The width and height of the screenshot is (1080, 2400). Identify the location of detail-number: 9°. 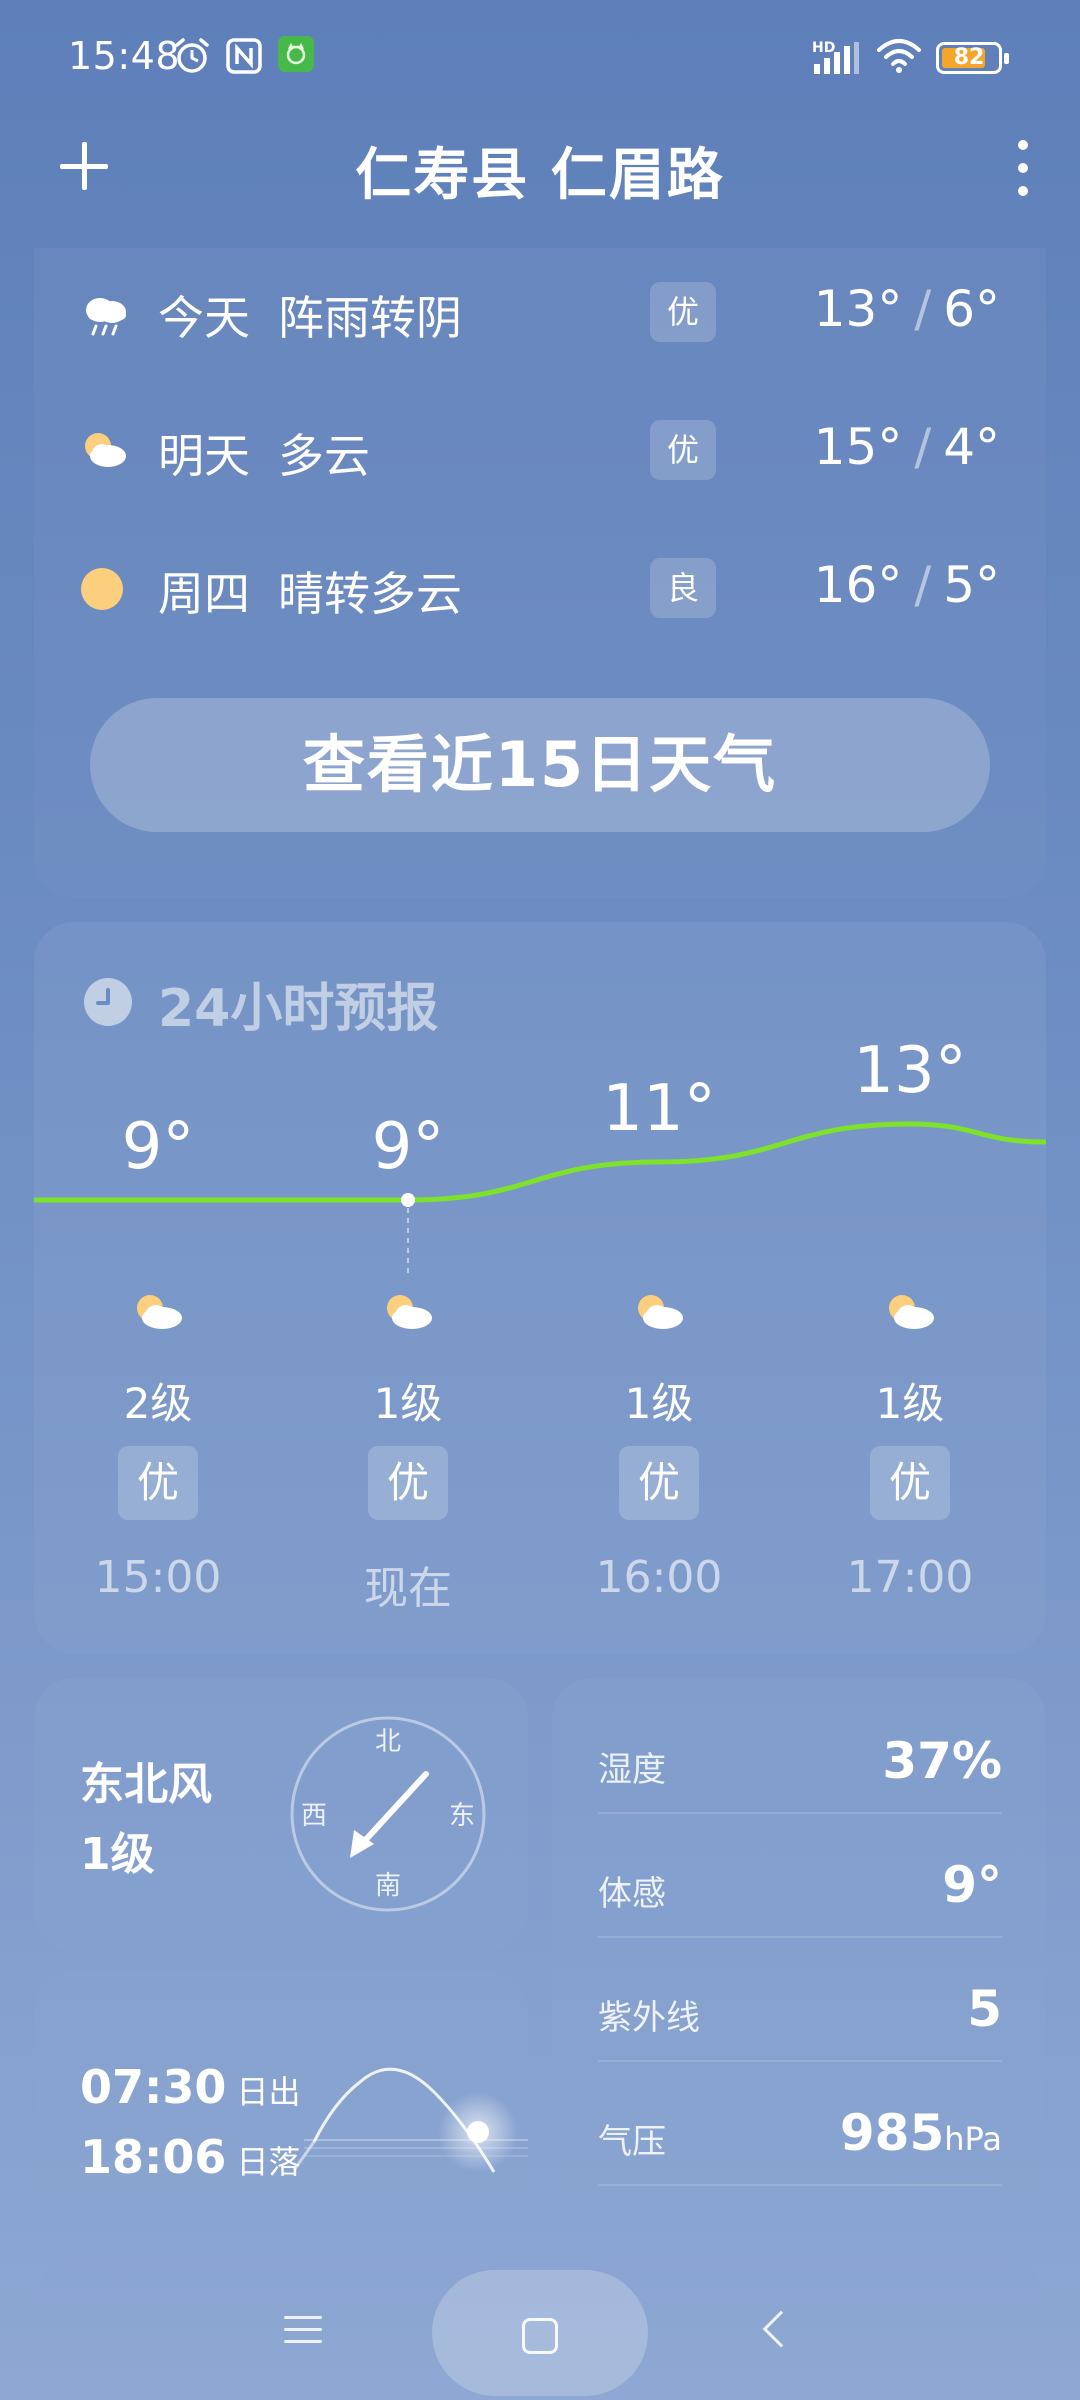
(972, 1885).